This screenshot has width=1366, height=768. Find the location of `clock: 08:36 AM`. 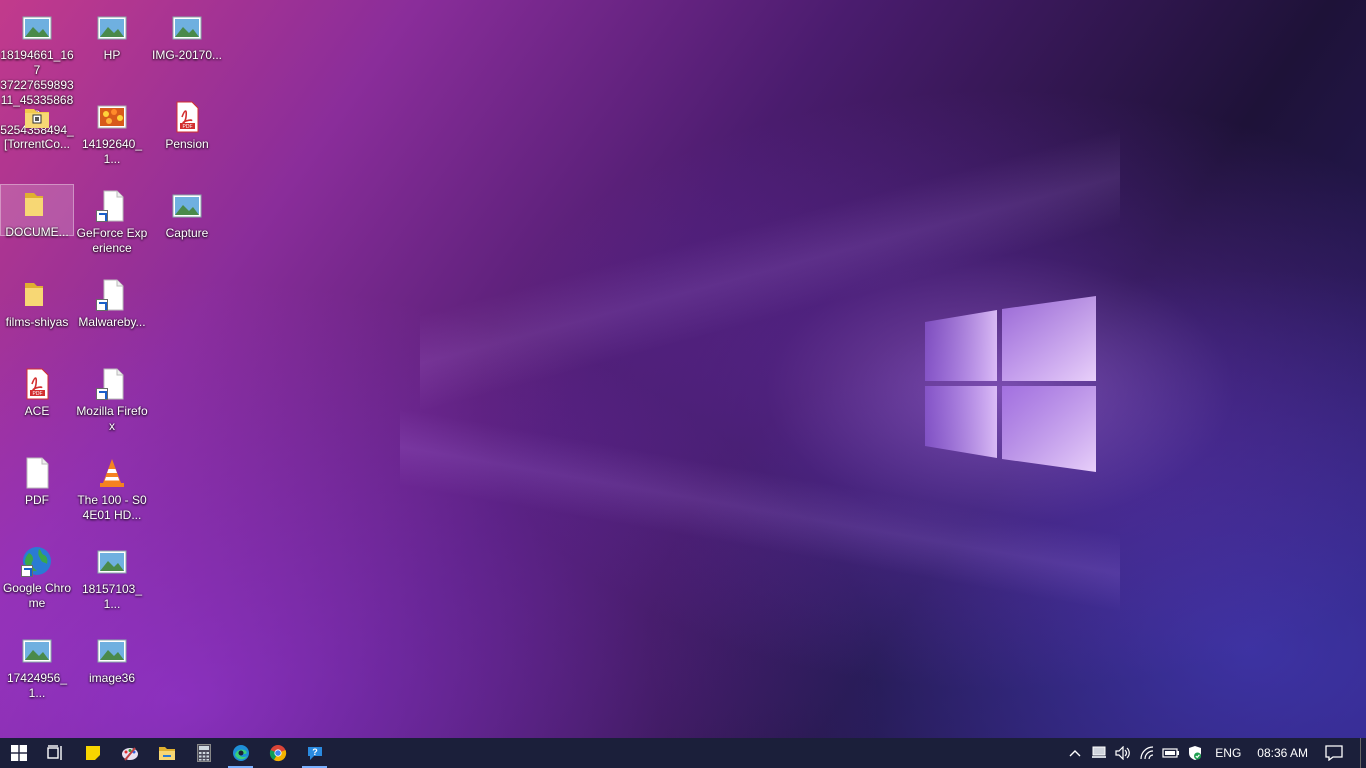

clock: 08:36 AM is located at coordinates (1282, 753).